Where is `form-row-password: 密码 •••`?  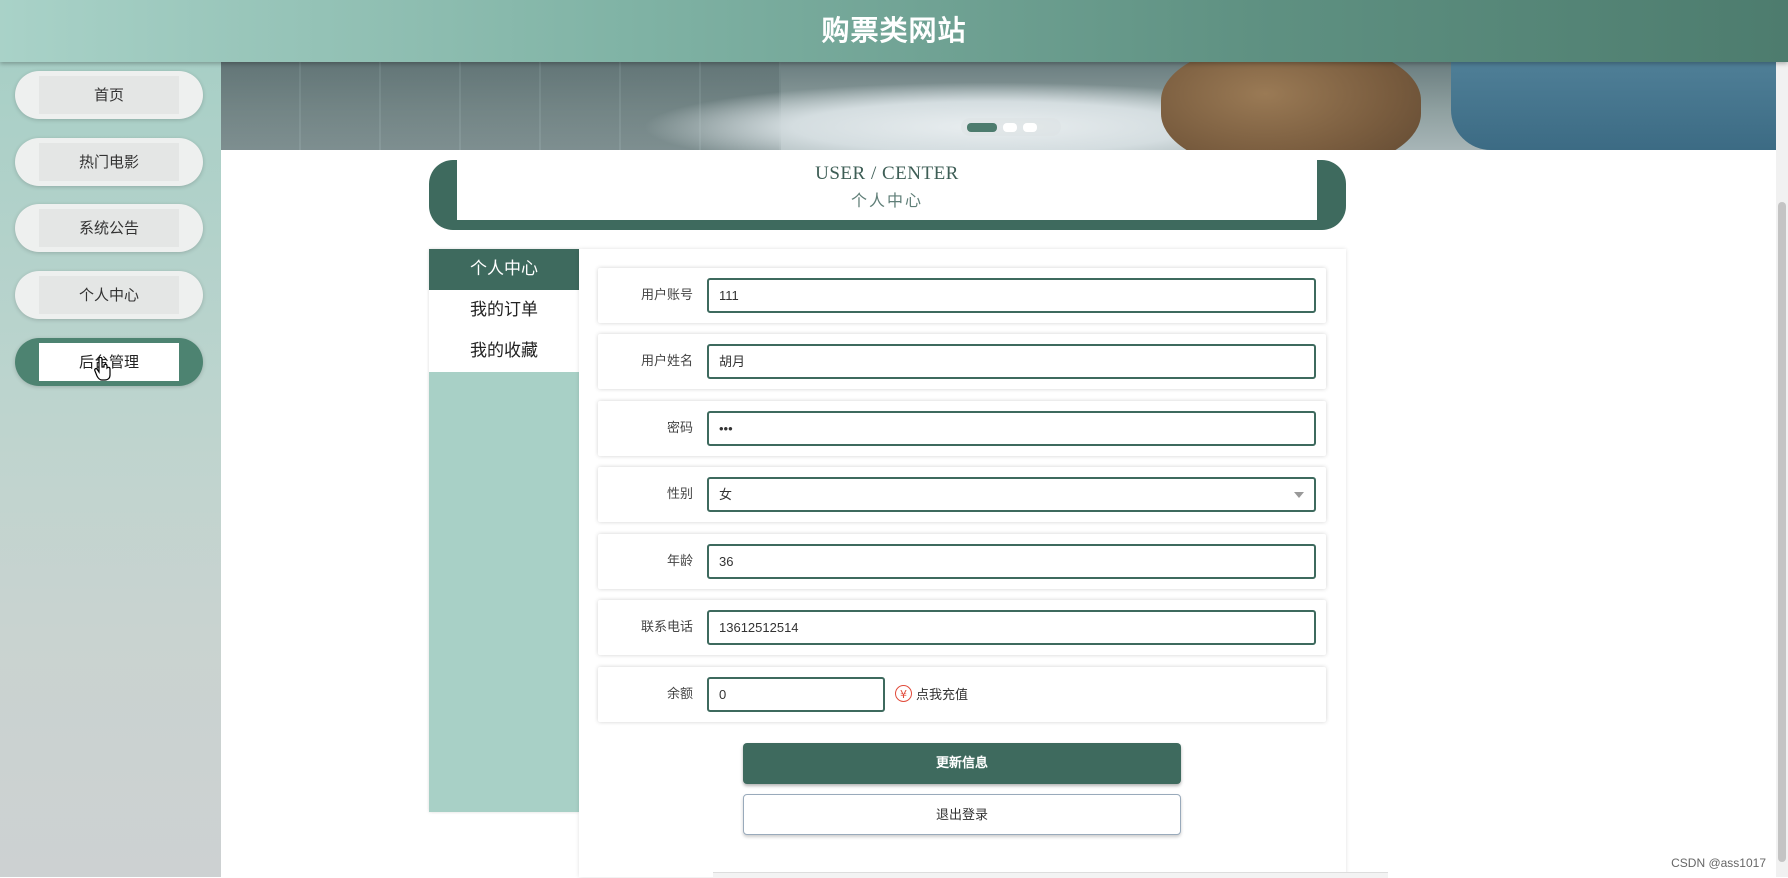
form-row-password: 密码 ••• is located at coordinates (962, 428).